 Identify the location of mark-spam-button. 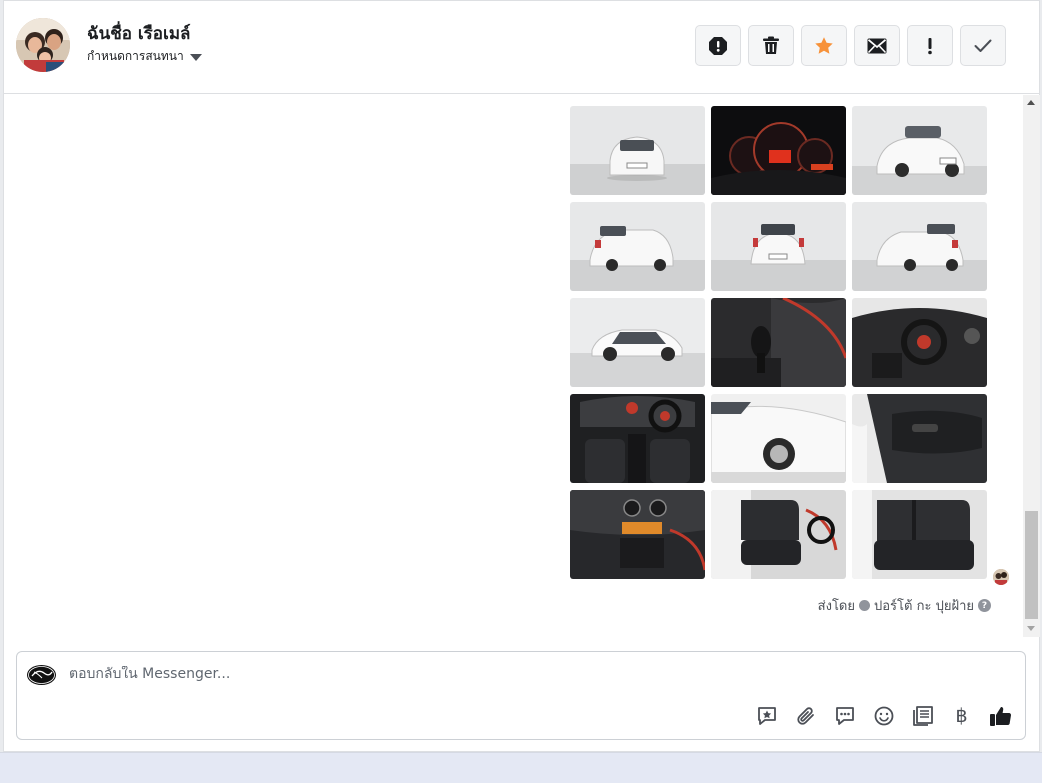
(718, 45).